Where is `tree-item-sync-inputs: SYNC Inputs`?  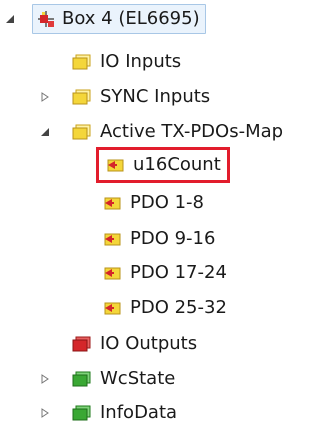 tree-item-sync-inputs: SYNC Inputs is located at coordinates (105, 97).